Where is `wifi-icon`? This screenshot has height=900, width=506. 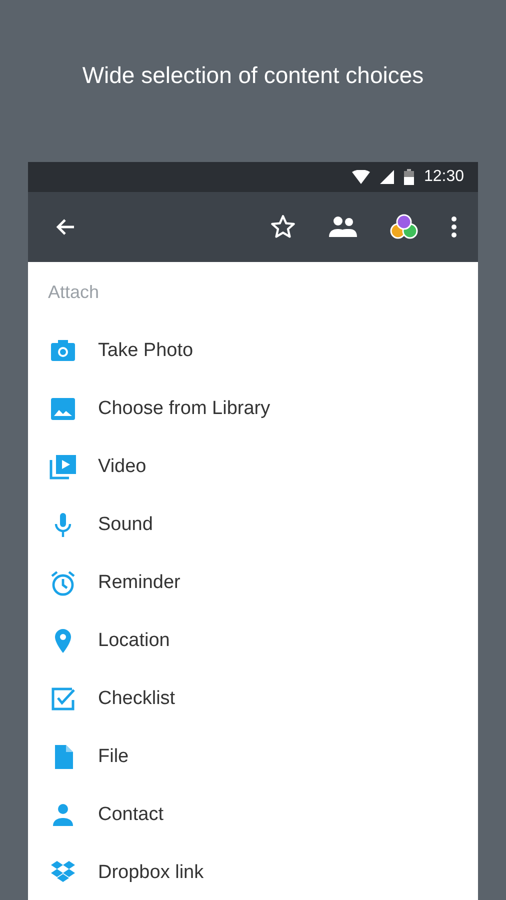
wifi-icon is located at coordinates (361, 177).